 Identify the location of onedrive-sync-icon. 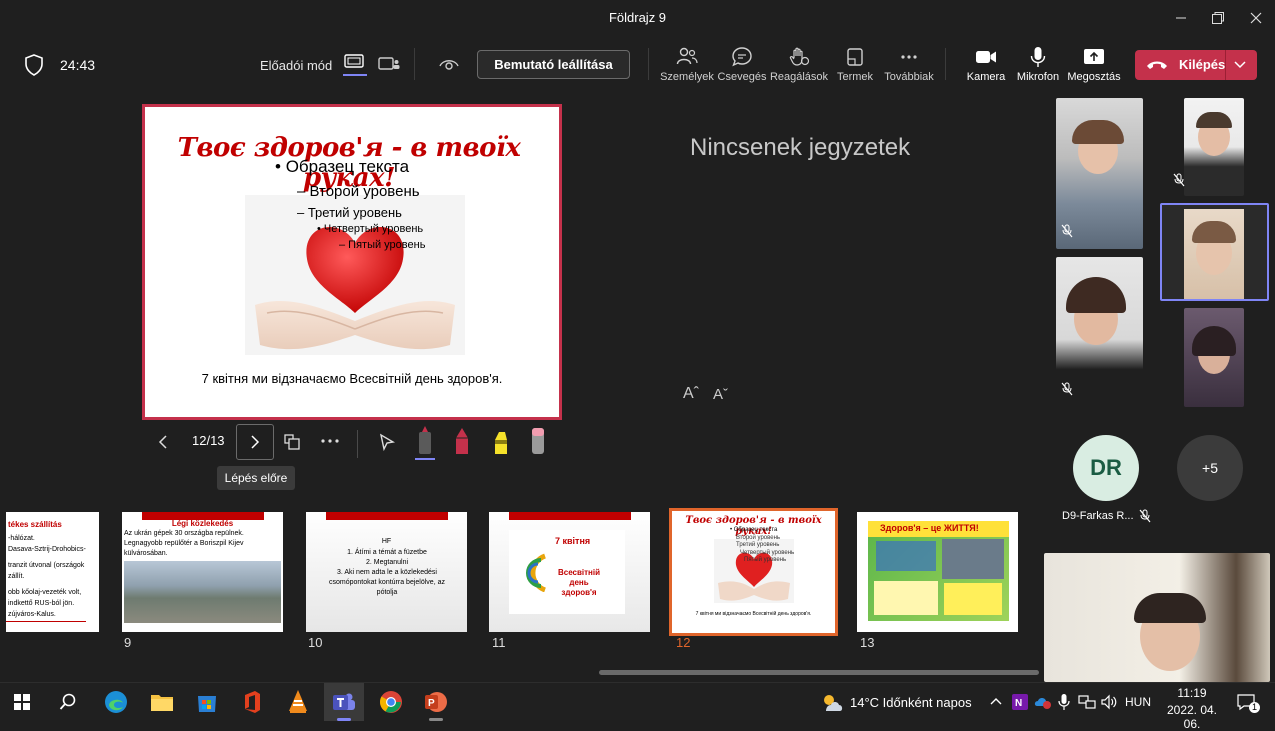
(1043, 702).